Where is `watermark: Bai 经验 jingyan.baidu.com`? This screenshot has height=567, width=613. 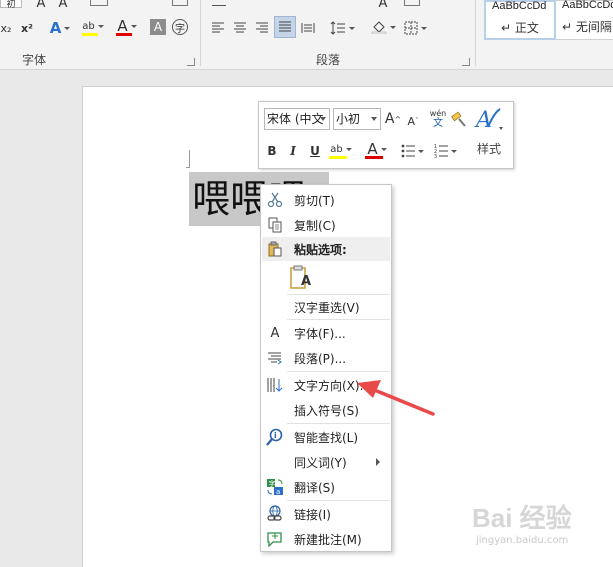
watermark: Bai 经验 jingyan.baidu.com is located at coordinates (542, 528).